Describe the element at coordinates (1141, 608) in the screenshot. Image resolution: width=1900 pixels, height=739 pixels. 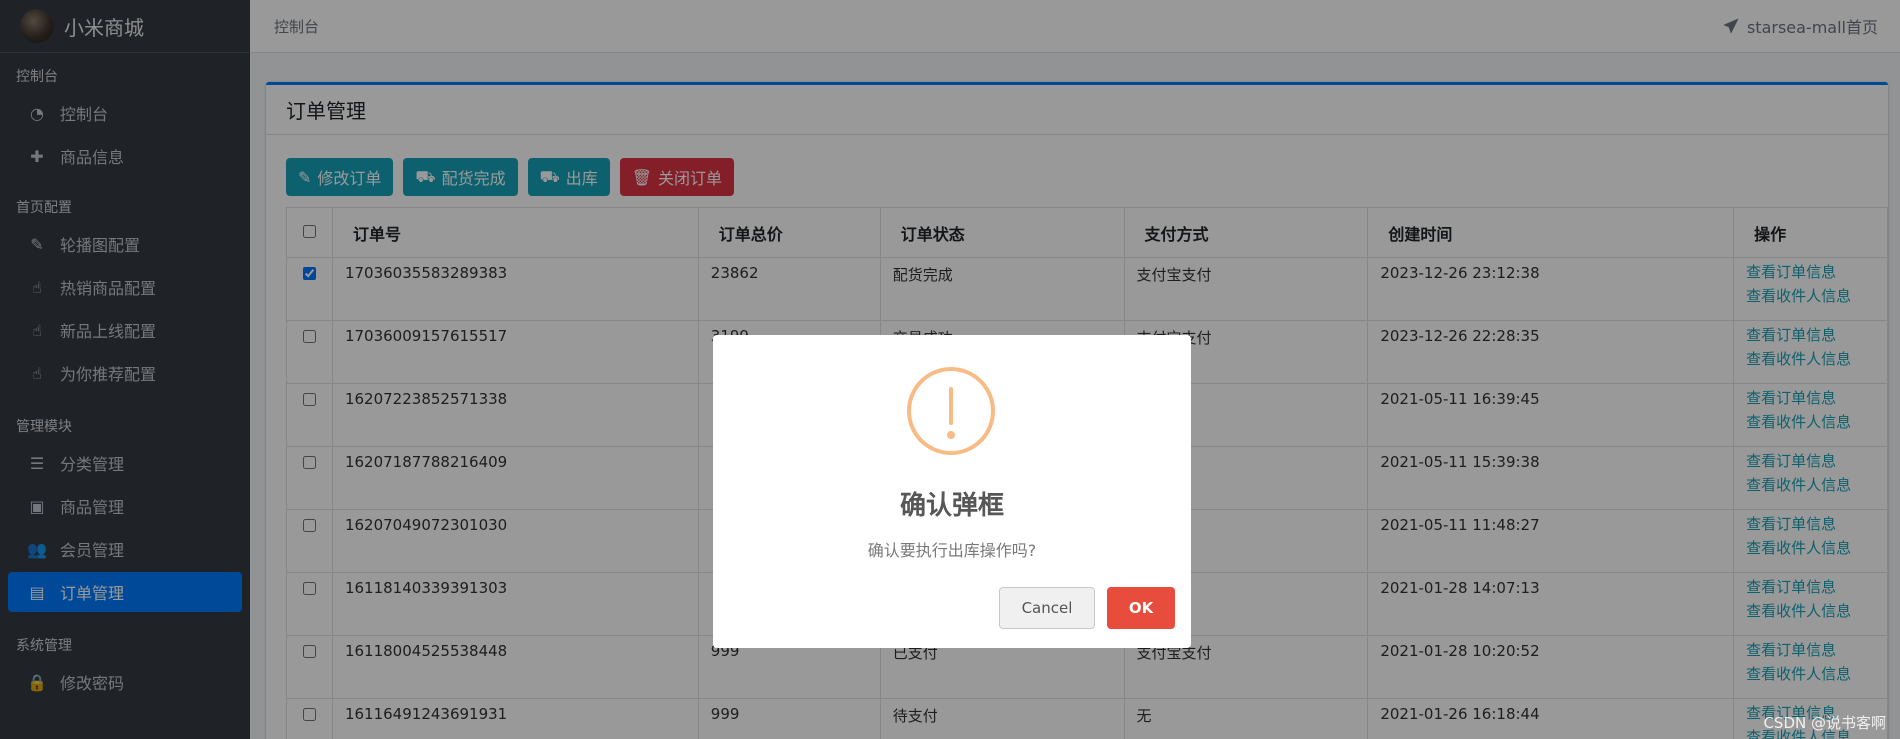
I see `ok-button: OK` at that location.